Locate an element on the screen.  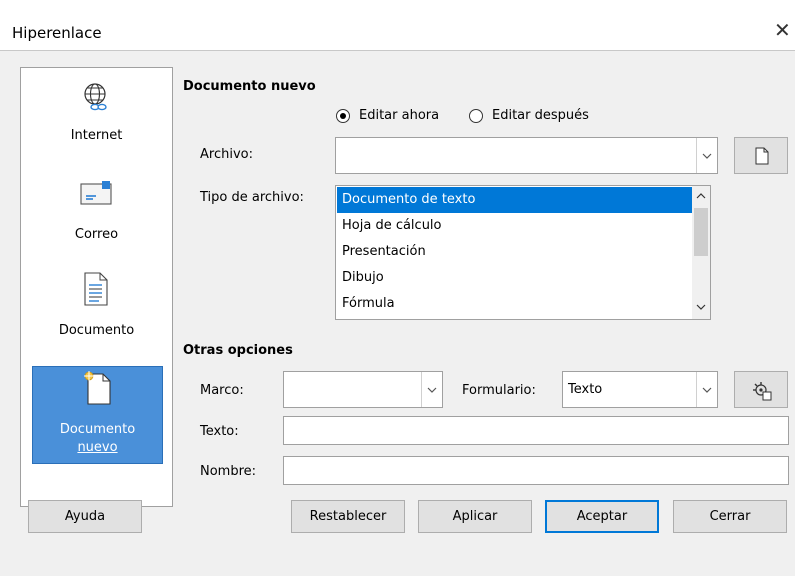
reset-button: Restablecer is located at coordinates (348, 516).